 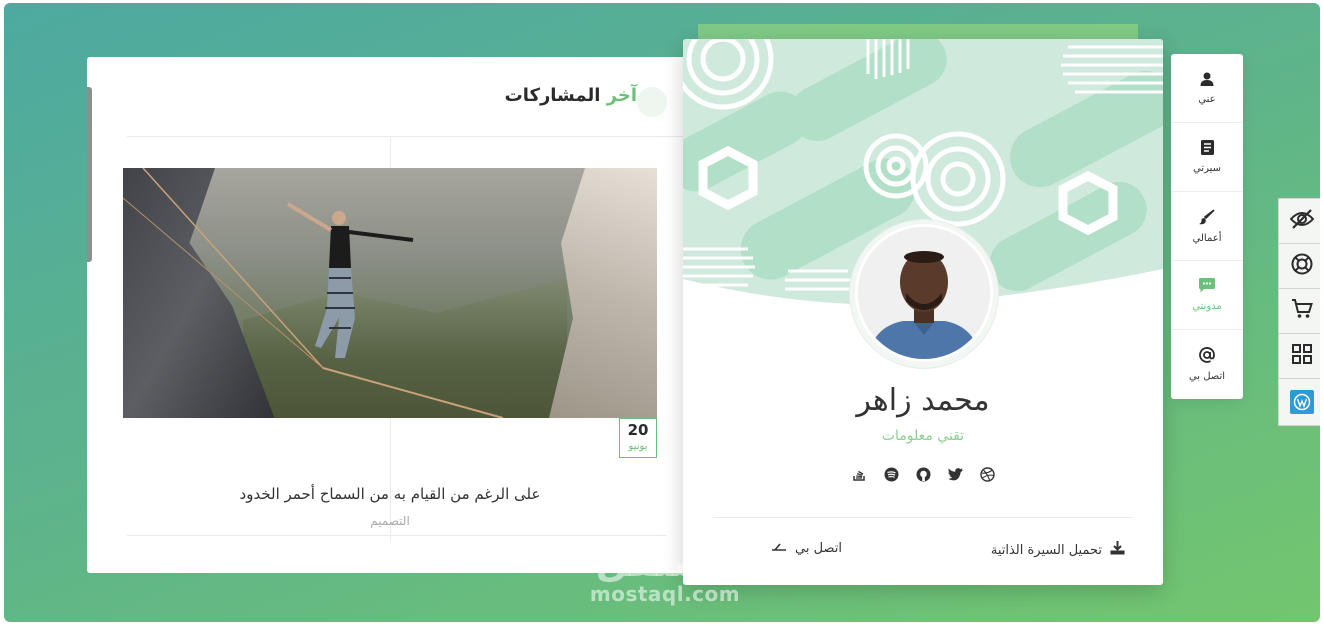 I want to click on nav-label: عني, so click(x=1207, y=99).